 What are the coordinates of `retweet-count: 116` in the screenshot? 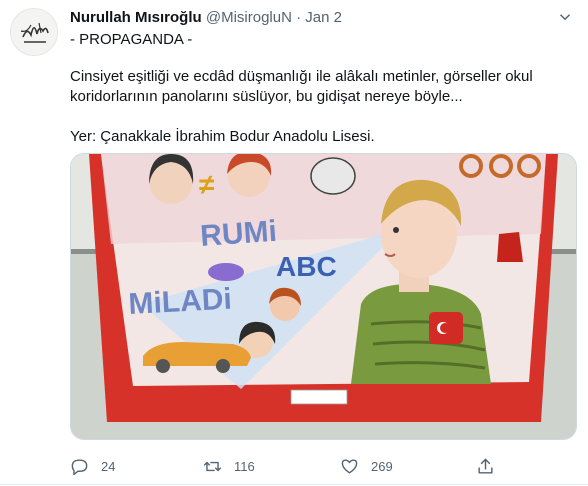 It's located at (244, 466).